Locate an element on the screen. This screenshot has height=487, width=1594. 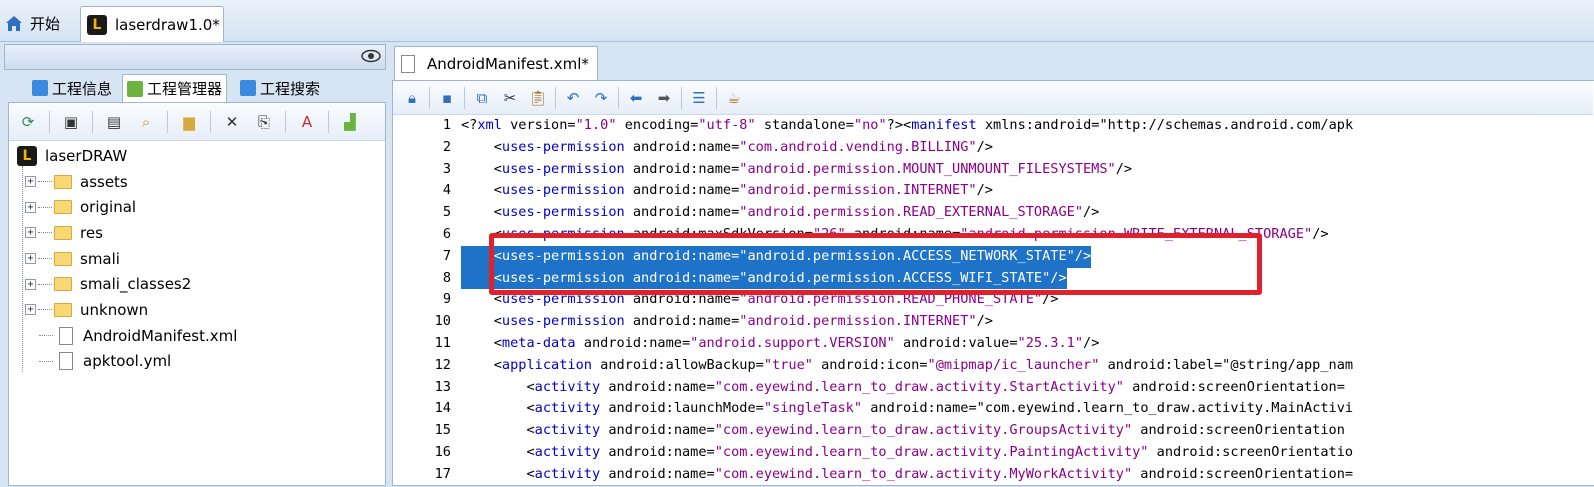
line-number: 10 is located at coordinates (442, 321).